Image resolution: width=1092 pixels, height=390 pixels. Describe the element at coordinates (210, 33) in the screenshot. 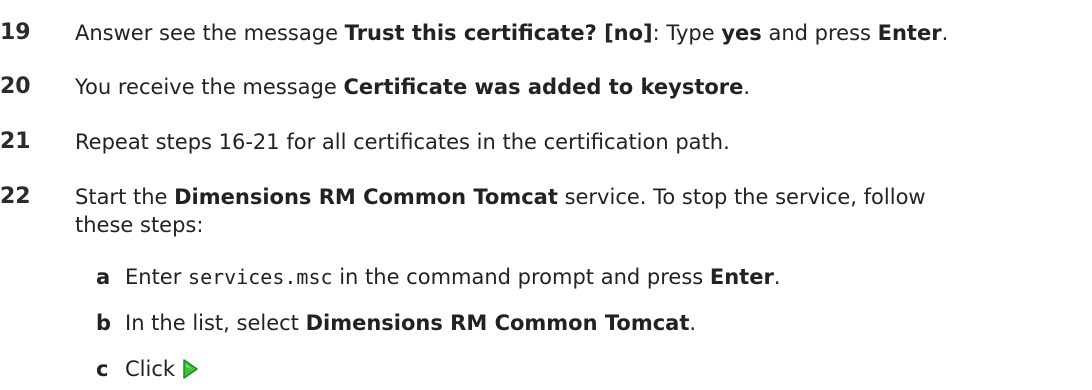

I see `text-run: Answer see the message` at that location.